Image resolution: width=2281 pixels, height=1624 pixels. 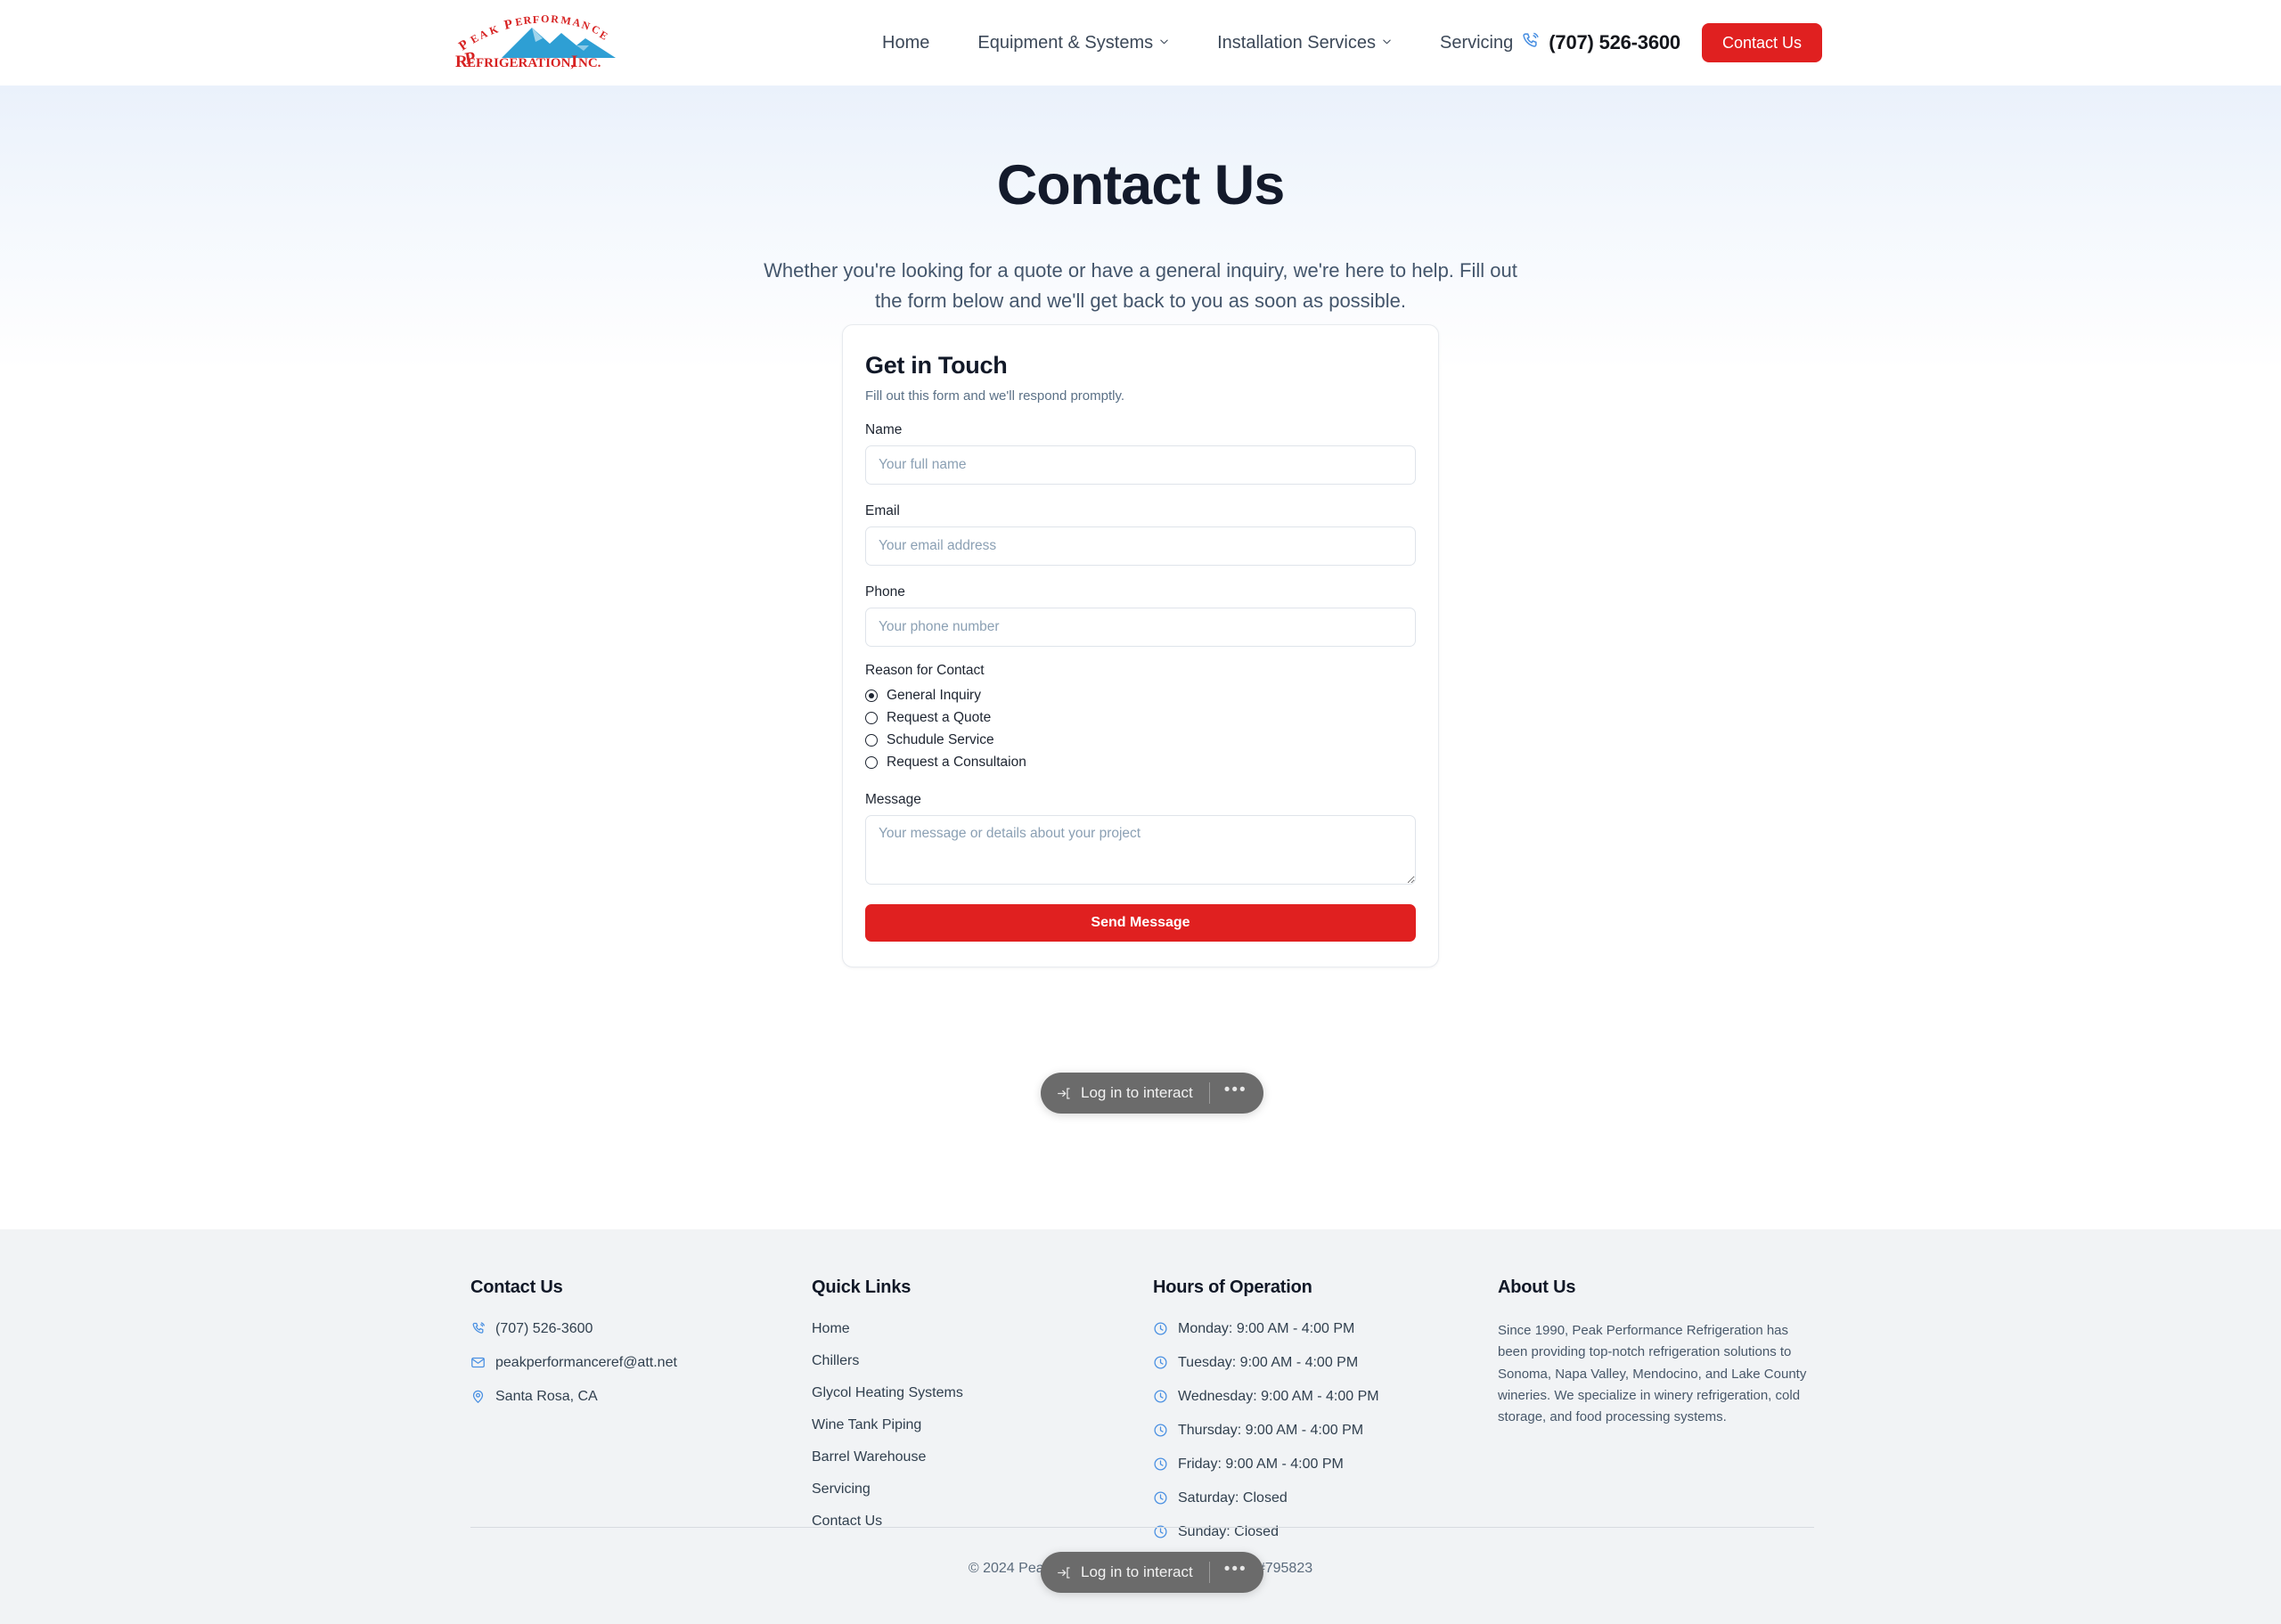 I want to click on nav-item-installation-services: Installation Services, so click(x=1317, y=43).